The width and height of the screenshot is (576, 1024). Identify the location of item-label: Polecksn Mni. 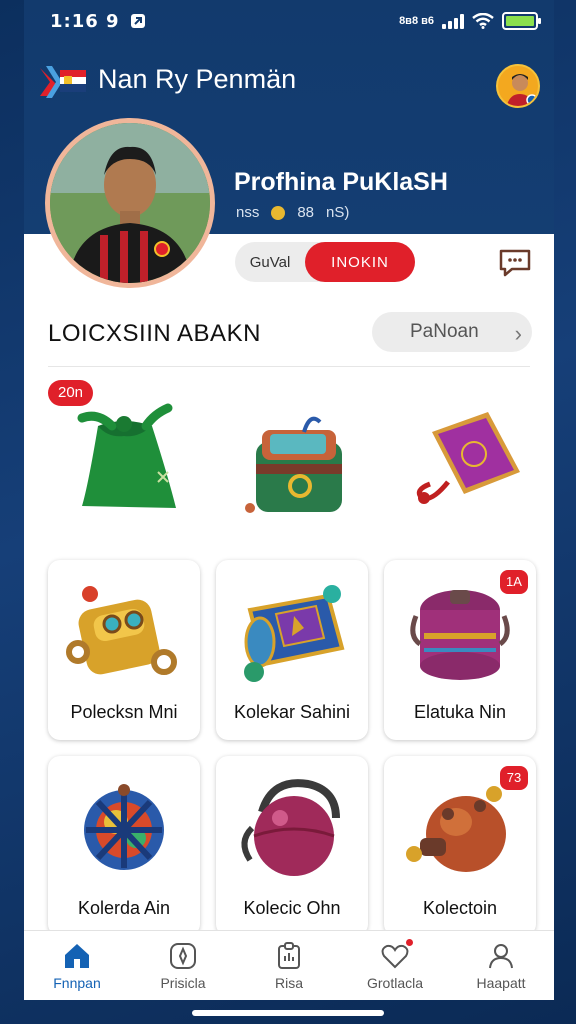
(124, 712).